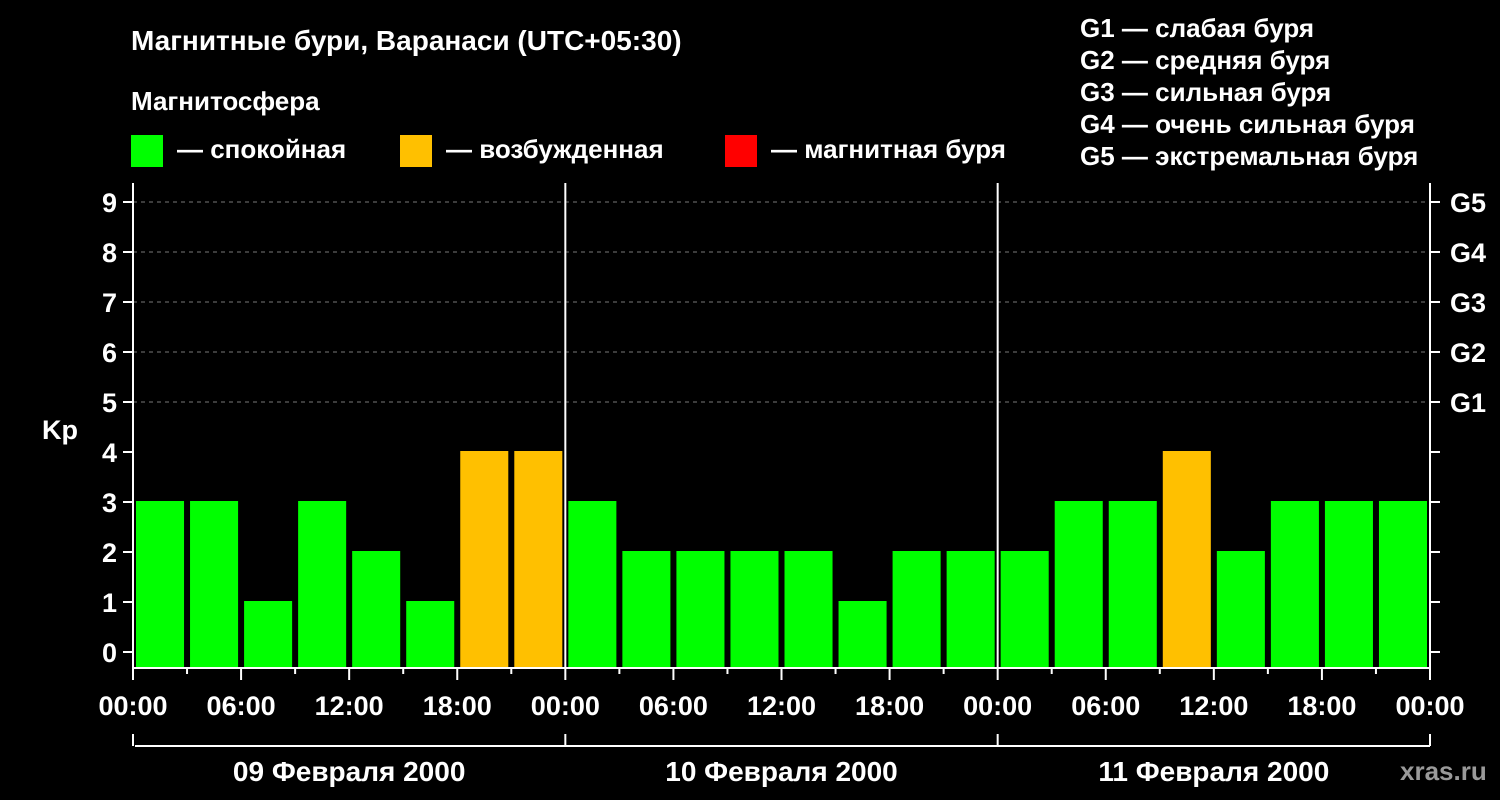 This screenshot has width=1500, height=800. Describe the element at coordinates (555, 149) in the screenshot. I see `legend-label-unsettled: — возбужденная` at that location.